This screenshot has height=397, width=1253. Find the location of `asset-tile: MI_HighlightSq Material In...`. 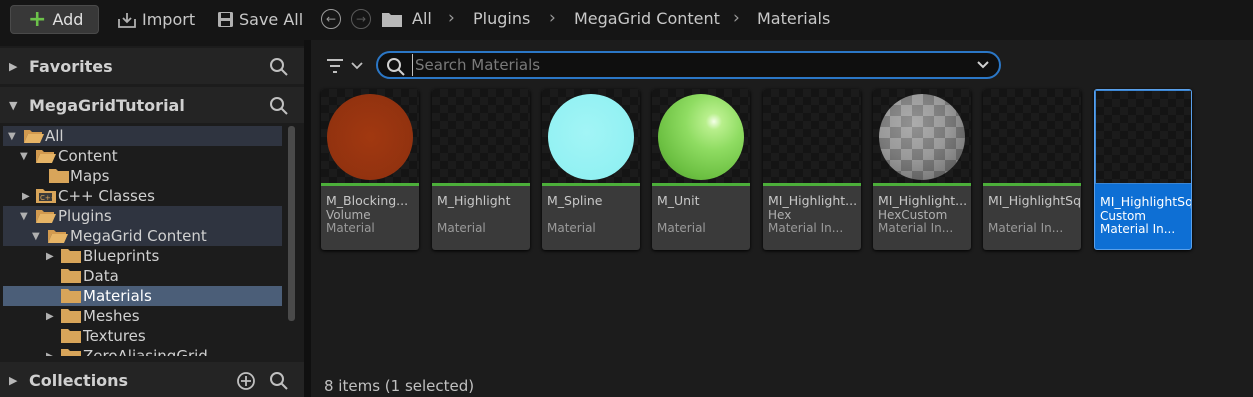

asset-tile: MI_HighlightSq Material In... is located at coordinates (1032, 169).